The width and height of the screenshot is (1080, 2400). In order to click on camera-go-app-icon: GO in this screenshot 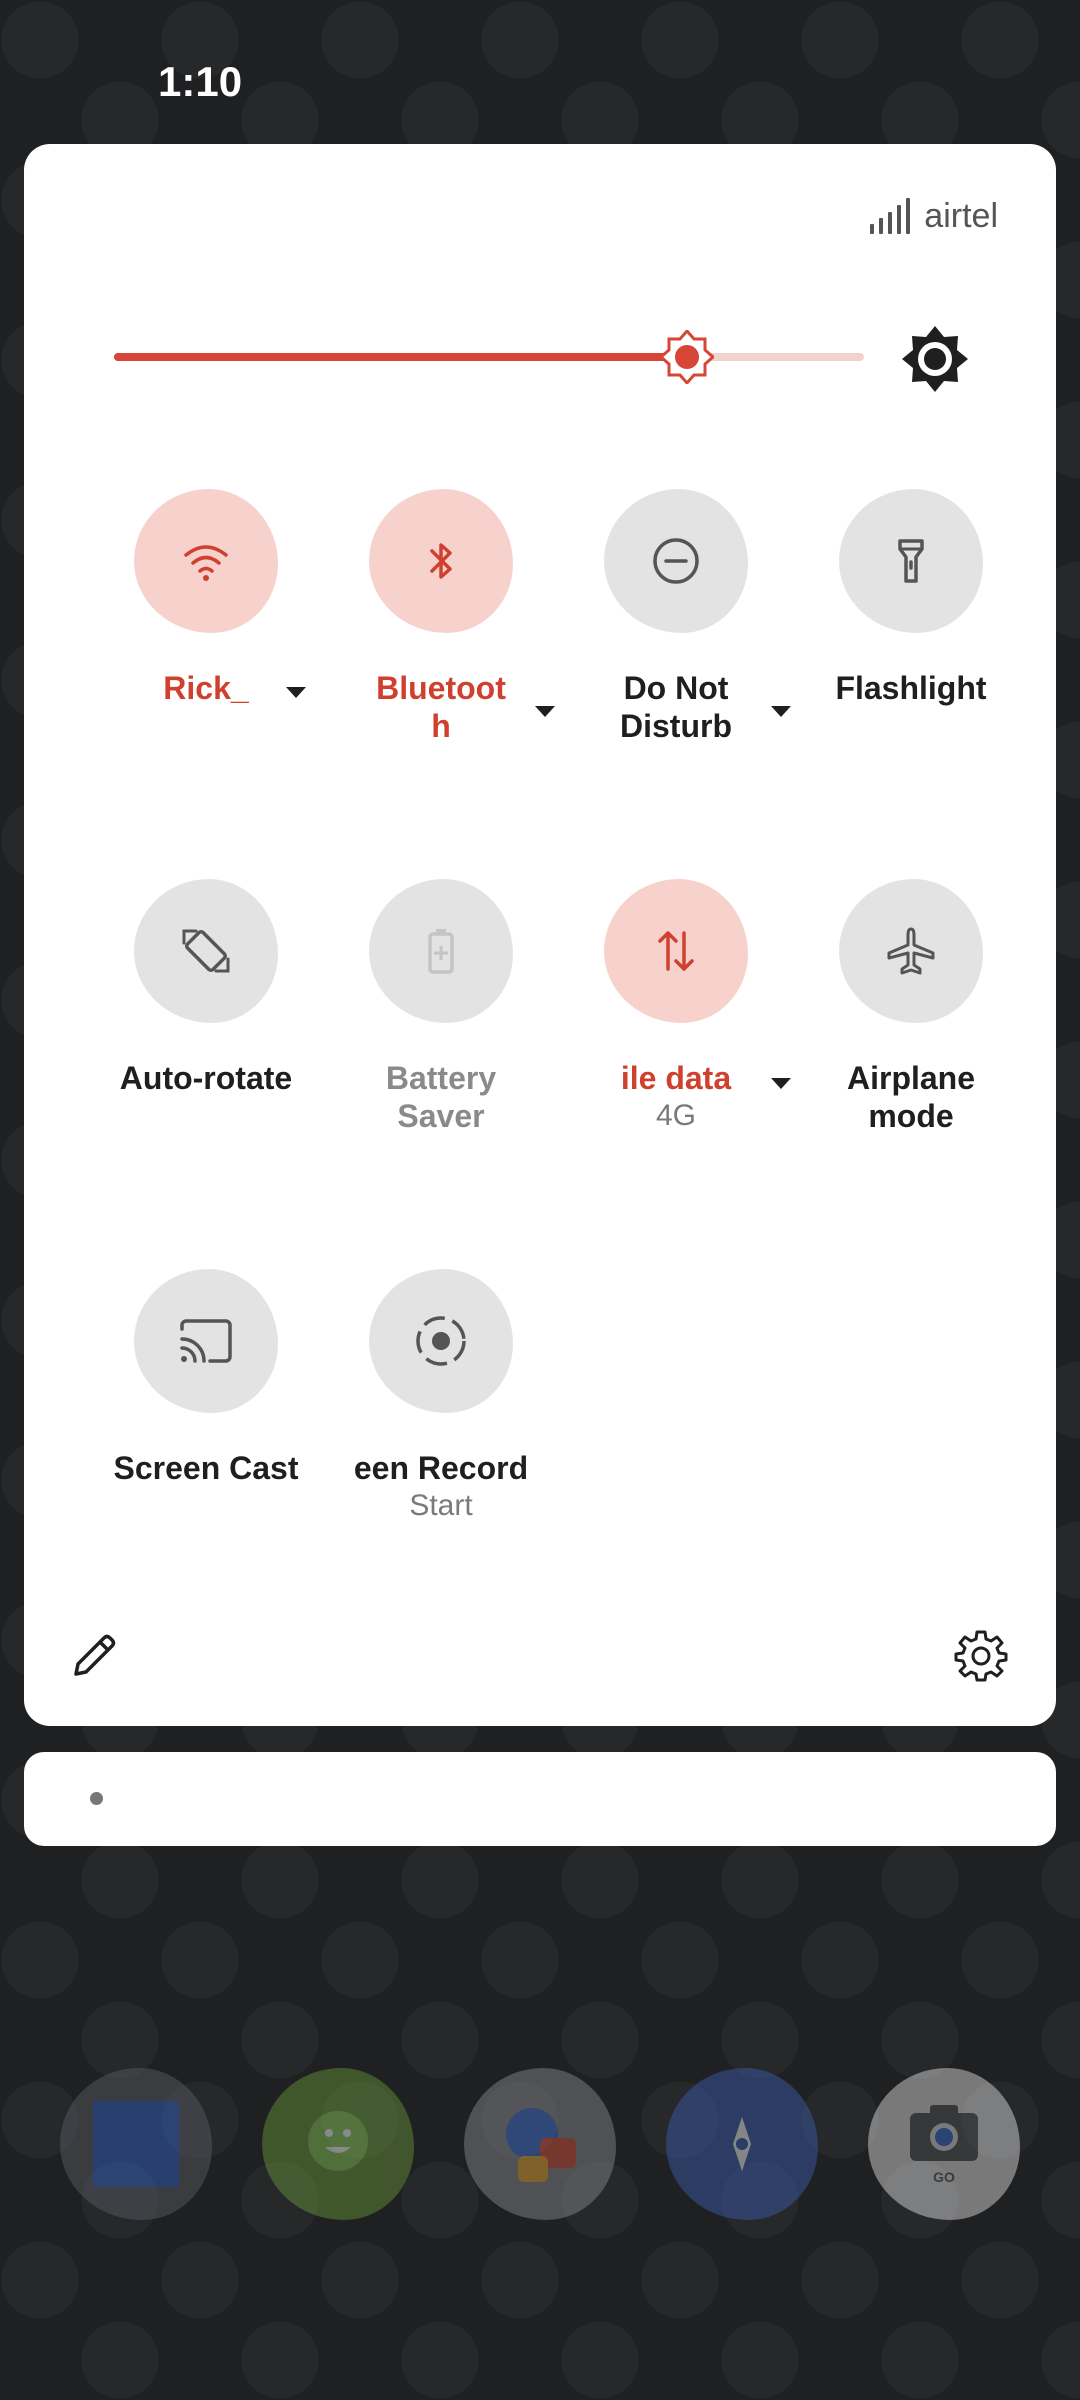, I will do `click(944, 2144)`.